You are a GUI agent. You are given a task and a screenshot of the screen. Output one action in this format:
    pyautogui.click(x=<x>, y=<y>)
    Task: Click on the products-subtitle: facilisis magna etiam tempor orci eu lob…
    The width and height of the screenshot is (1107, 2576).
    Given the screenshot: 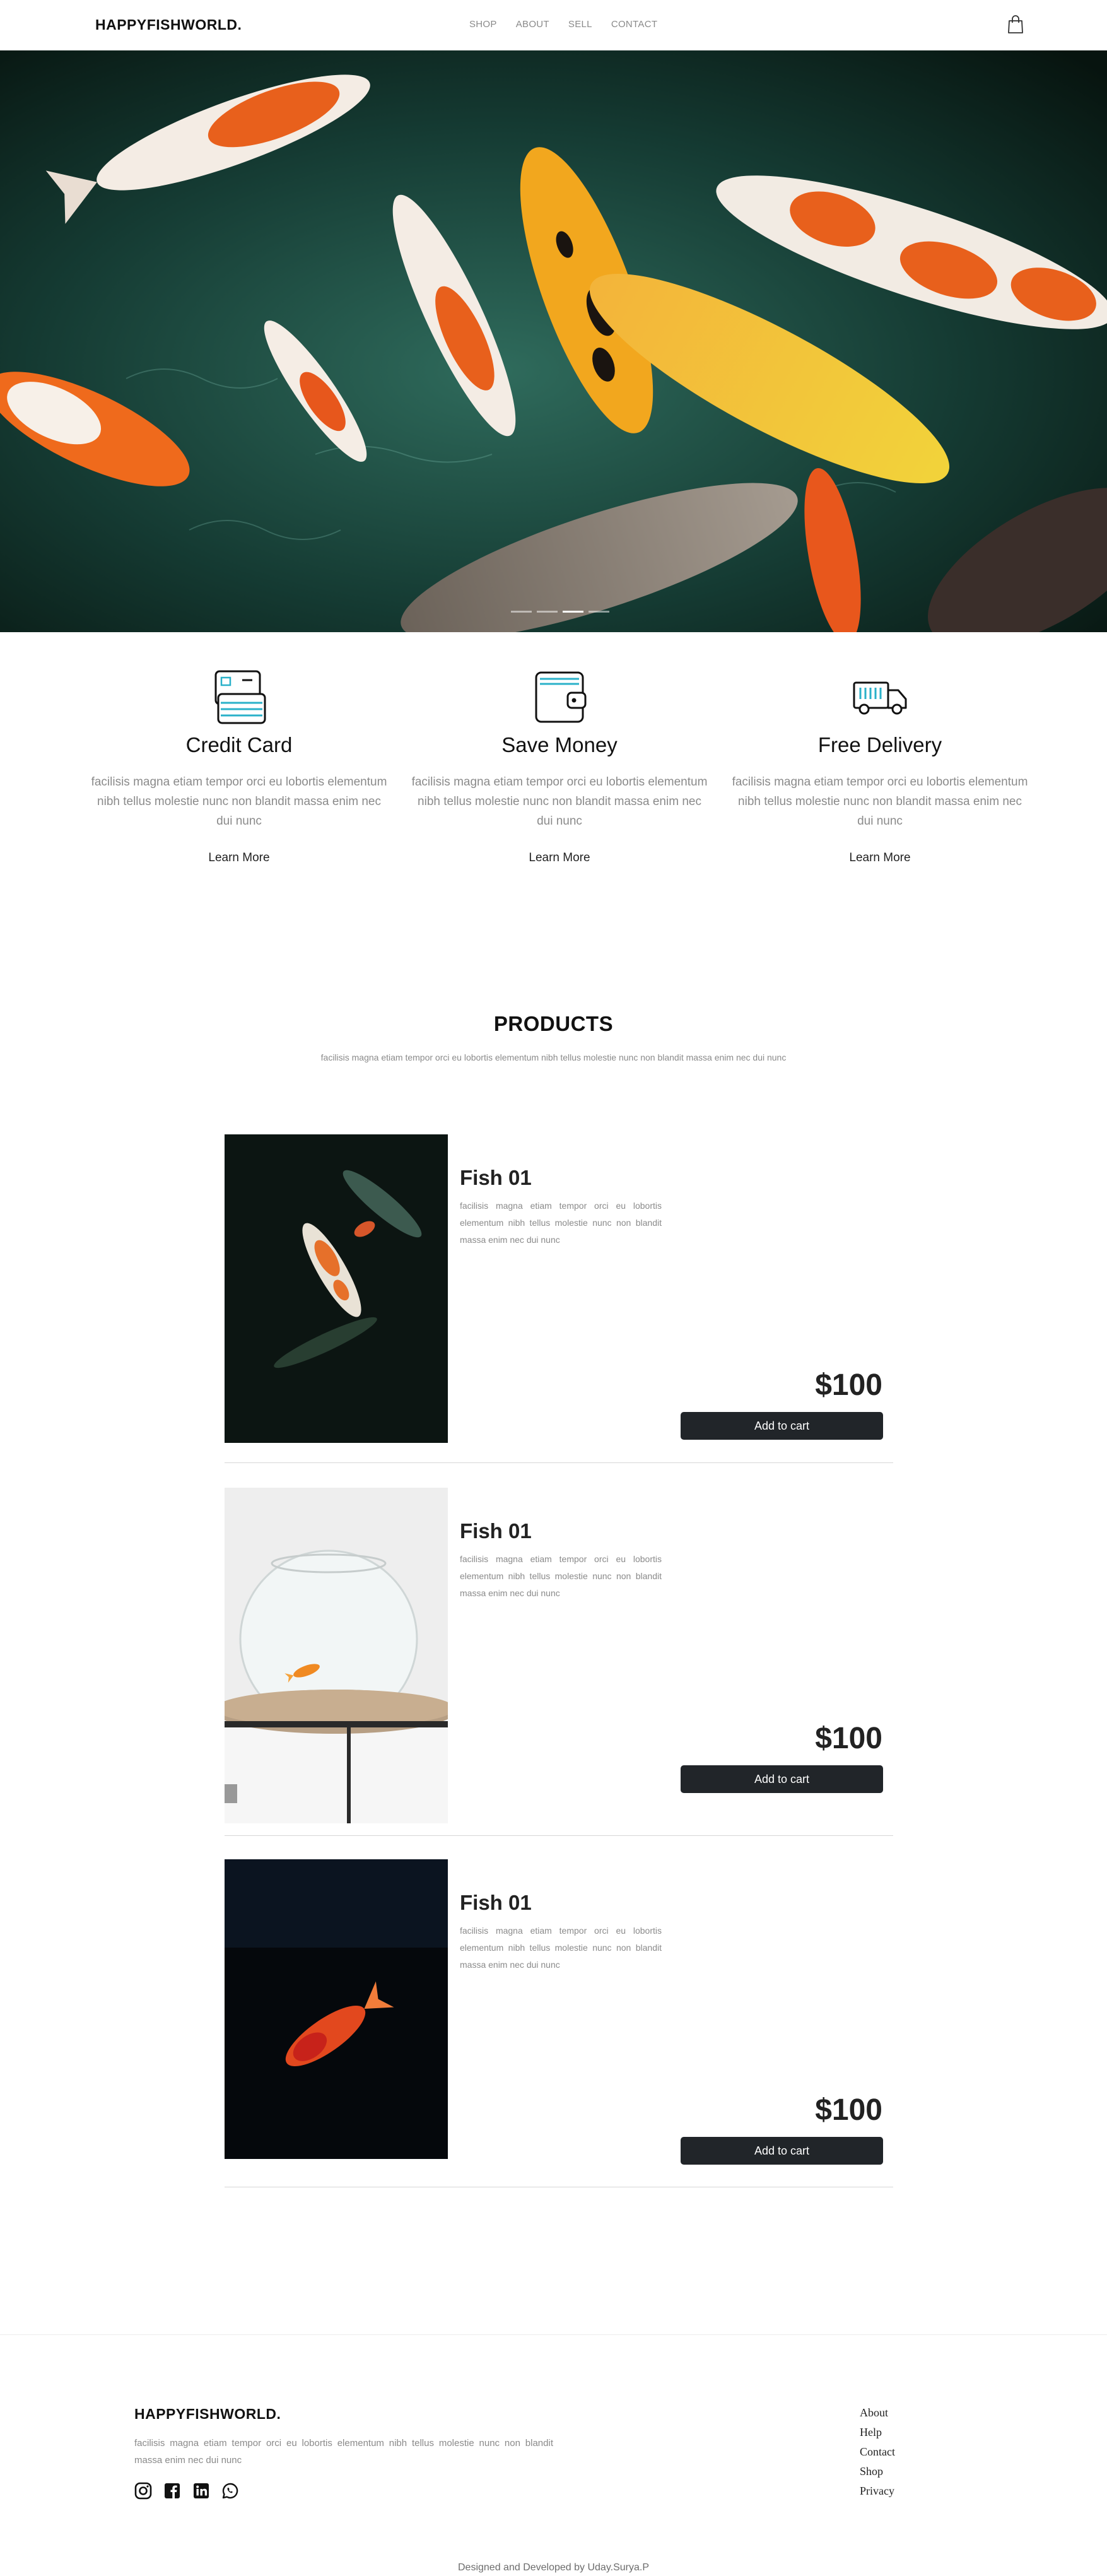 What is the action you would take?
    pyautogui.click(x=553, y=1057)
    